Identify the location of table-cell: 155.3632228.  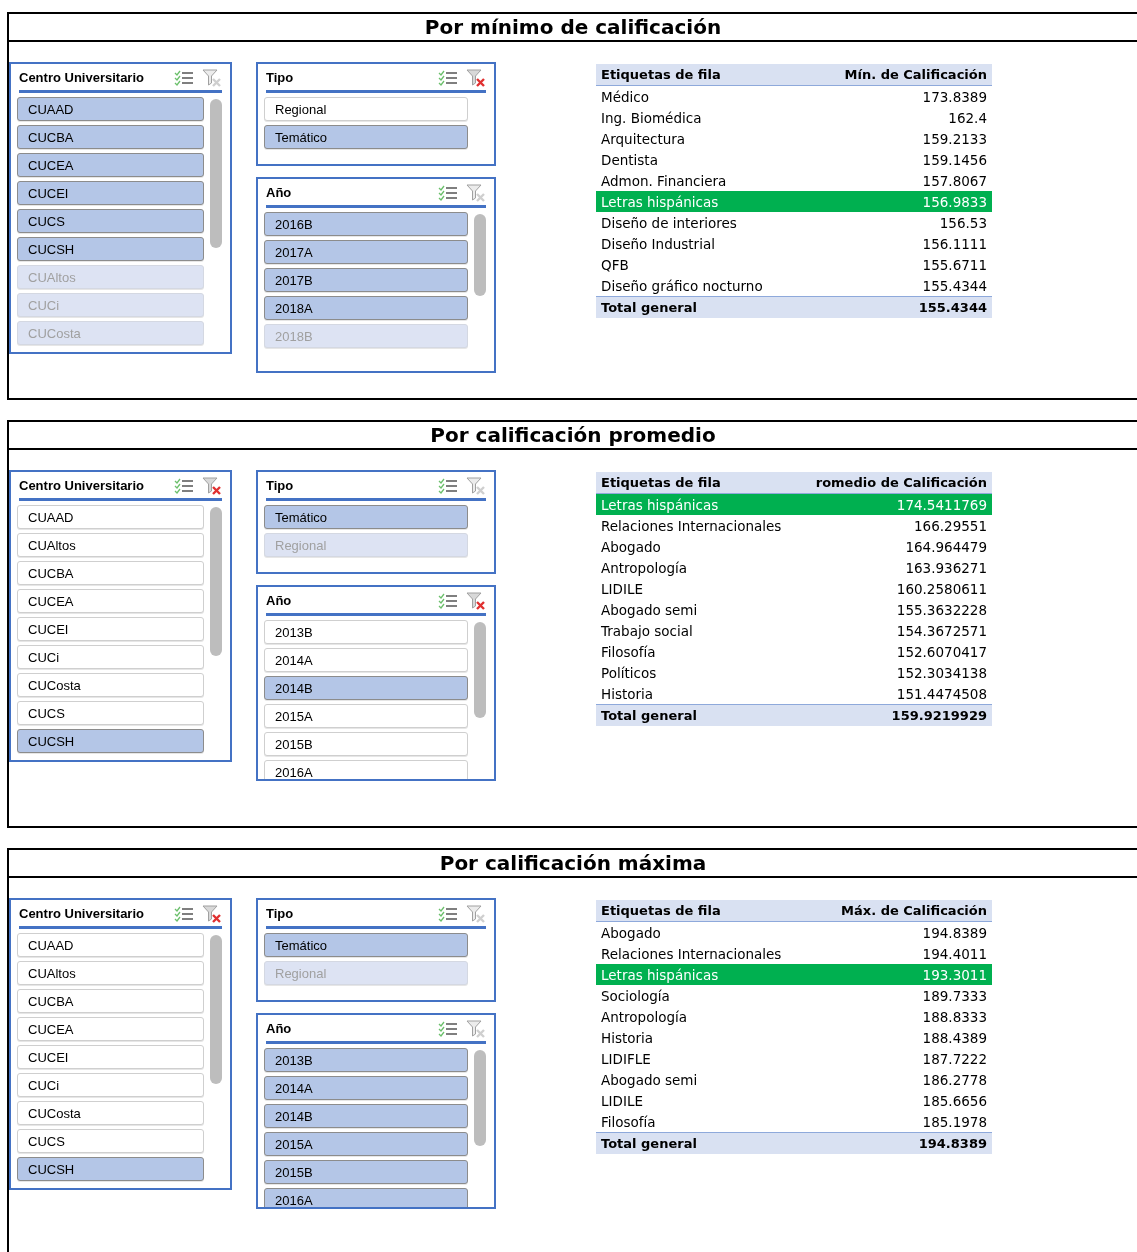
(941, 609).